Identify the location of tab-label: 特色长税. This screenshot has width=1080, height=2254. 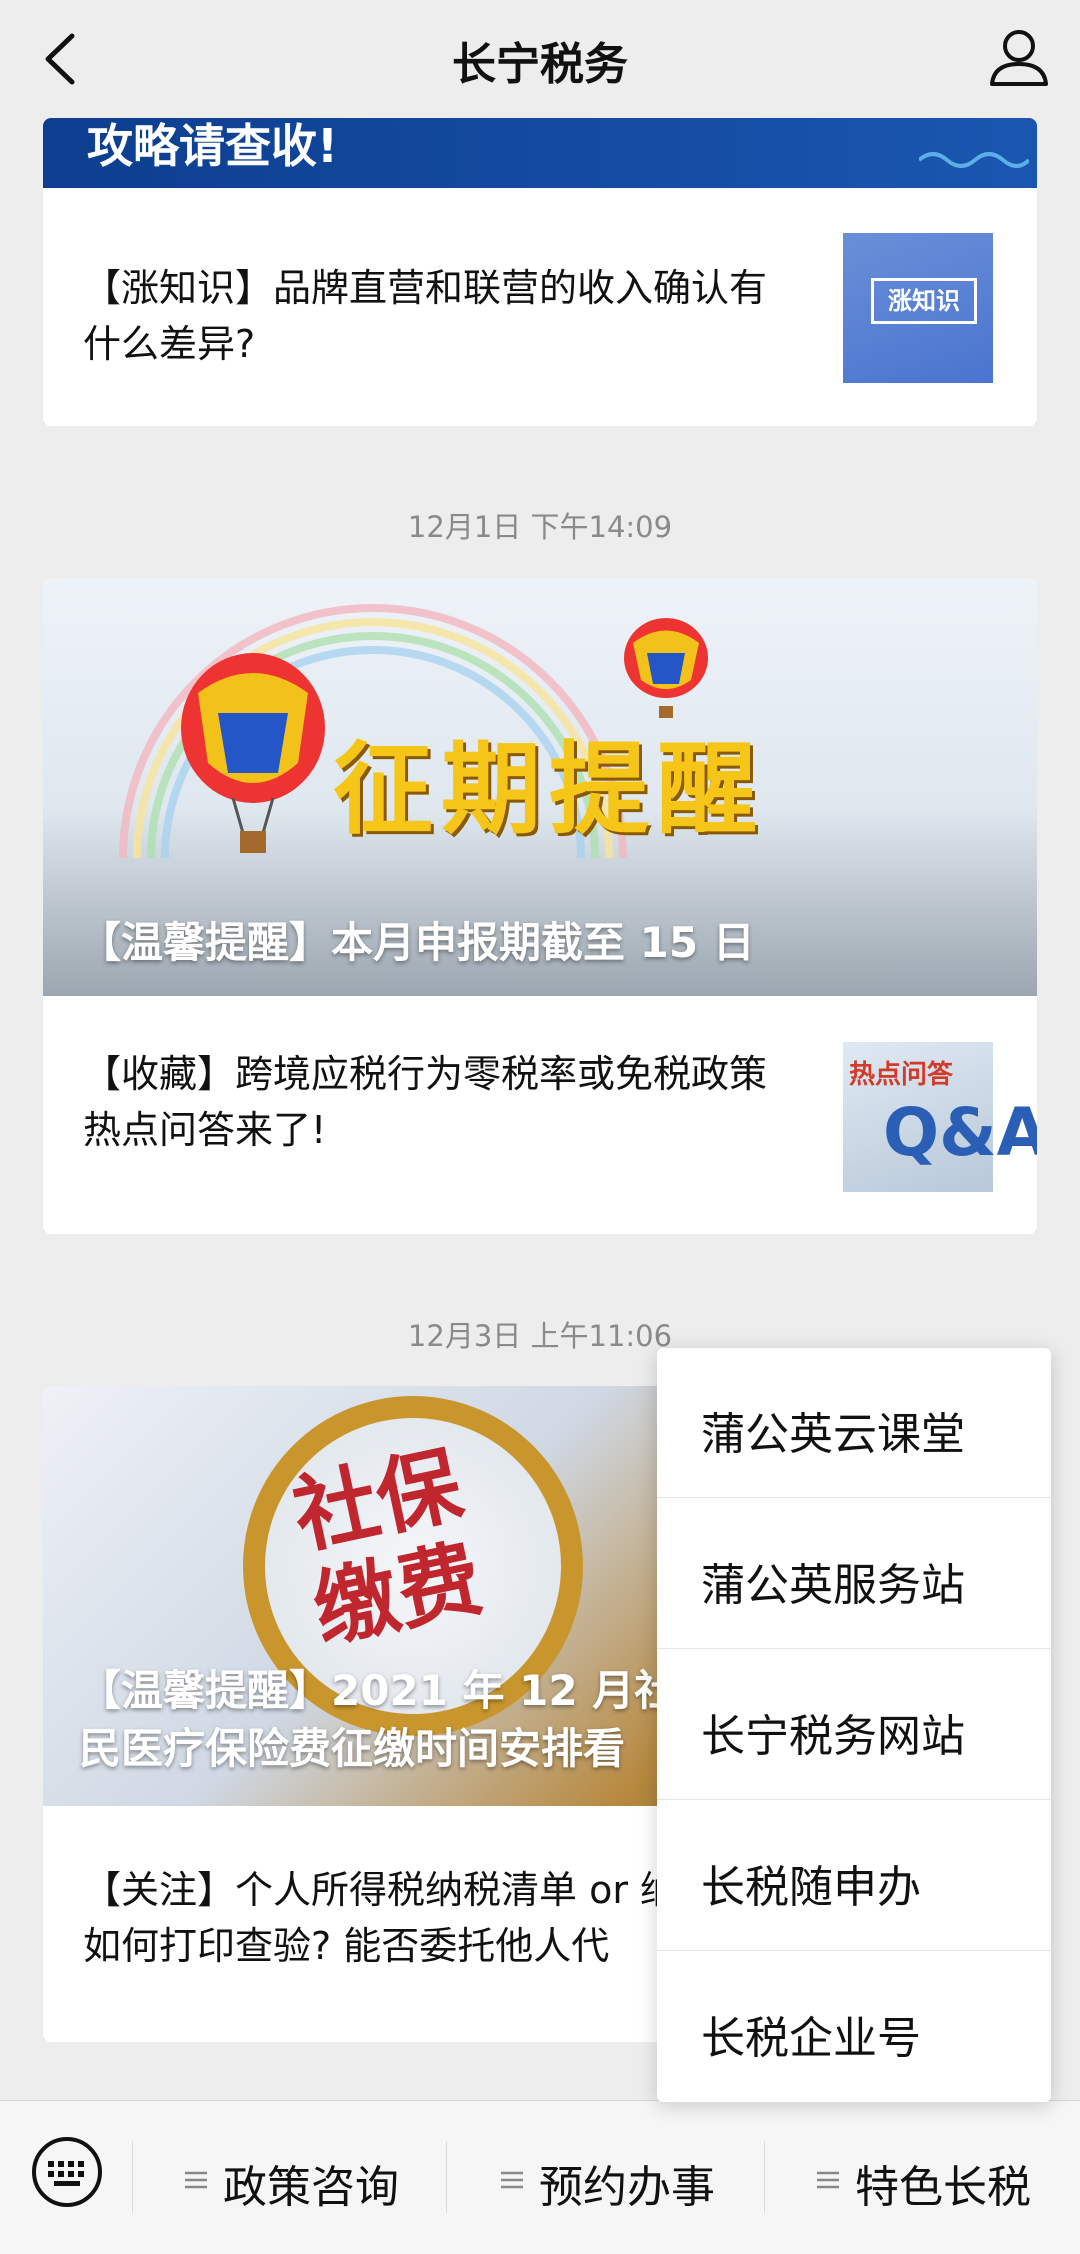
(943, 2187).